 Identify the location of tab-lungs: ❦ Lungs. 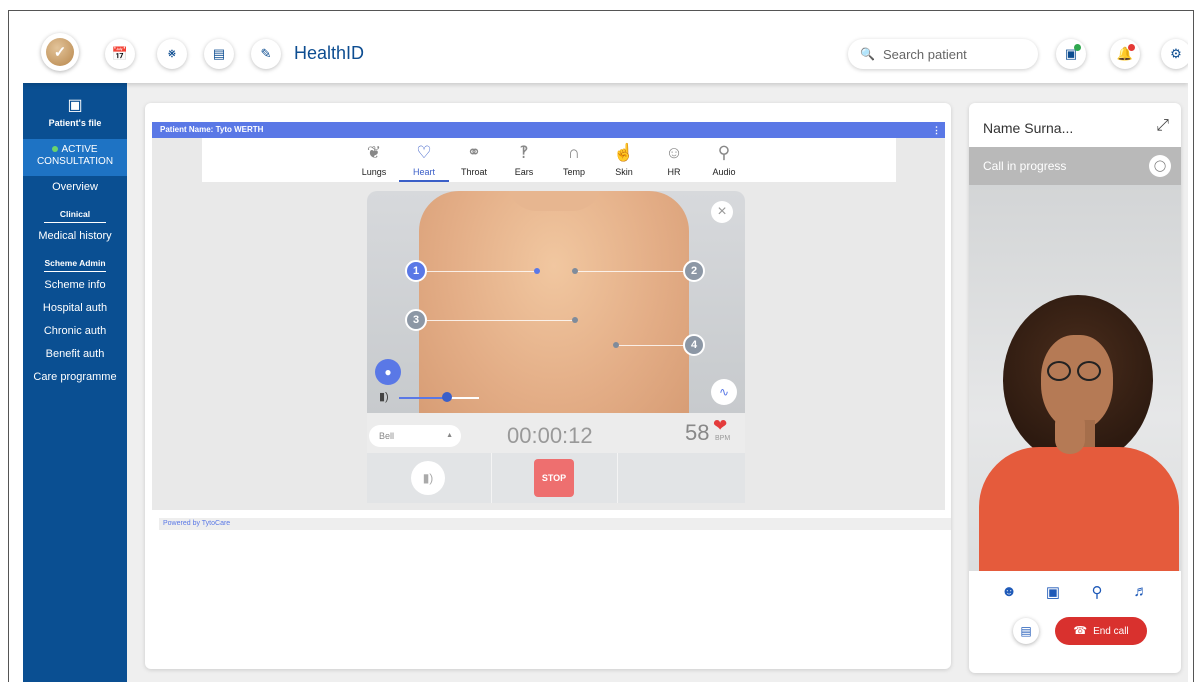
(374, 160).